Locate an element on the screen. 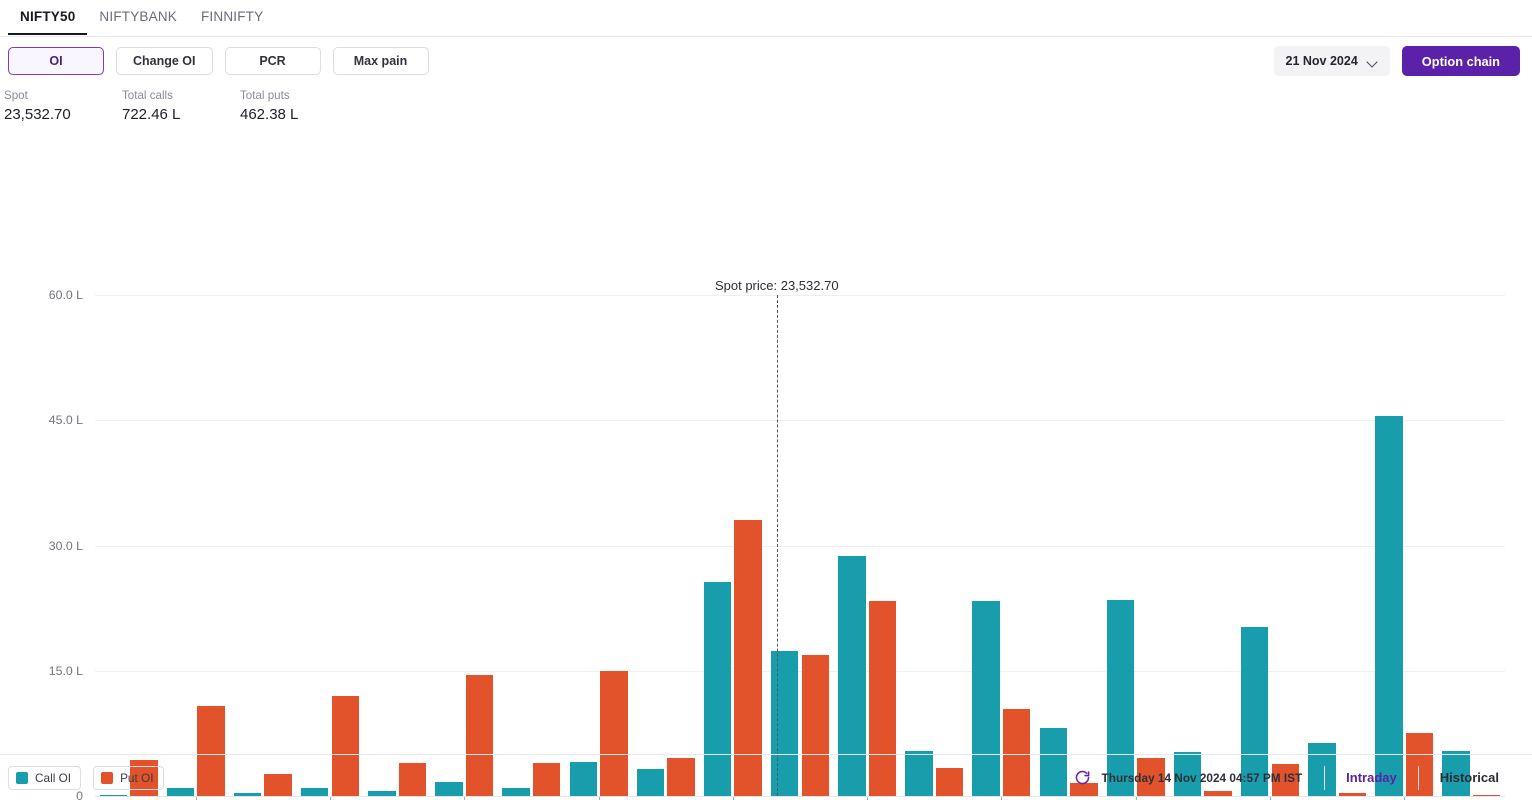  stat-total-puts-value: 462.38 L is located at coordinates (269, 114).